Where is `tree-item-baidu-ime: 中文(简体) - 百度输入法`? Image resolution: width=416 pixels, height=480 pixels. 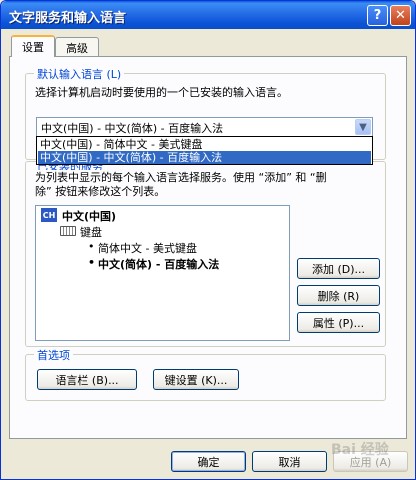
tree-item-baidu-ime: 中文(简体) - 百度输入法 is located at coordinates (158, 264).